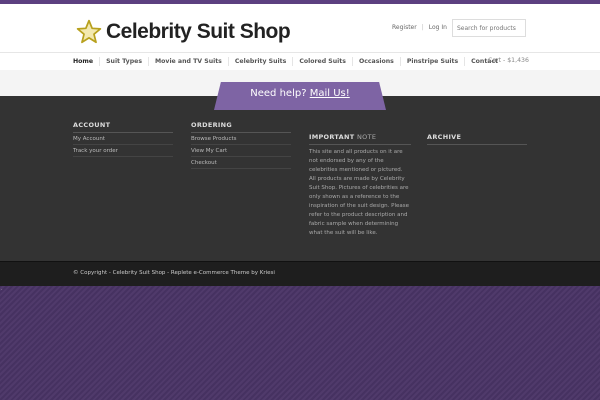 The width and height of the screenshot is (600, 400). I want to click on note-heading-bold: IMPORTANT, so click(332, 137).